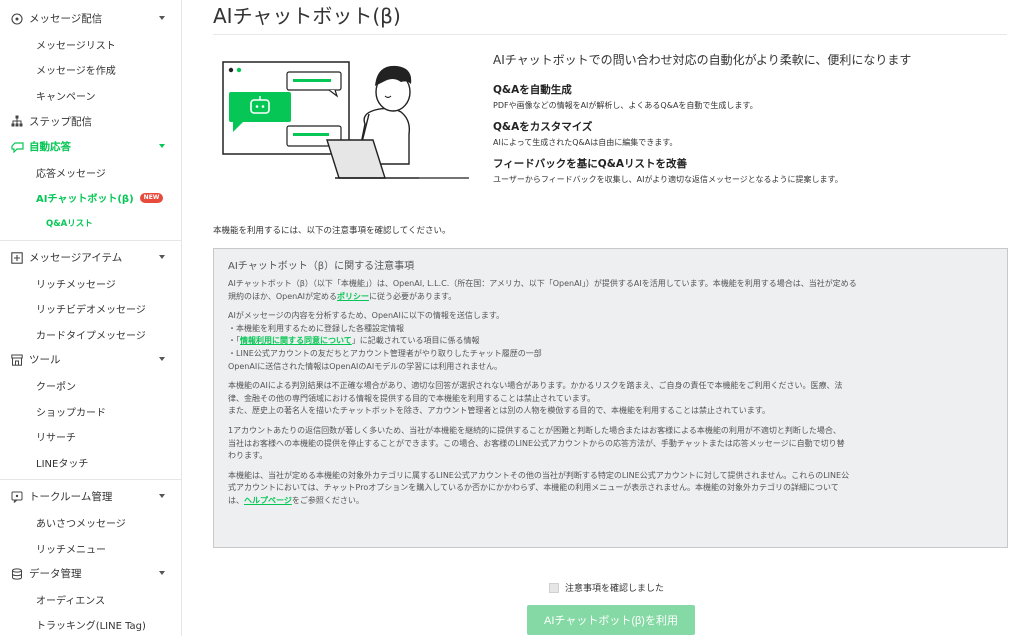 The width and height of the screenshot is (1024, 636). What do you see at coordinates (90, 411) in the screenshot?
I see `sidebar-item-shop-card: ショップカード` at bounding box center [90, 411].